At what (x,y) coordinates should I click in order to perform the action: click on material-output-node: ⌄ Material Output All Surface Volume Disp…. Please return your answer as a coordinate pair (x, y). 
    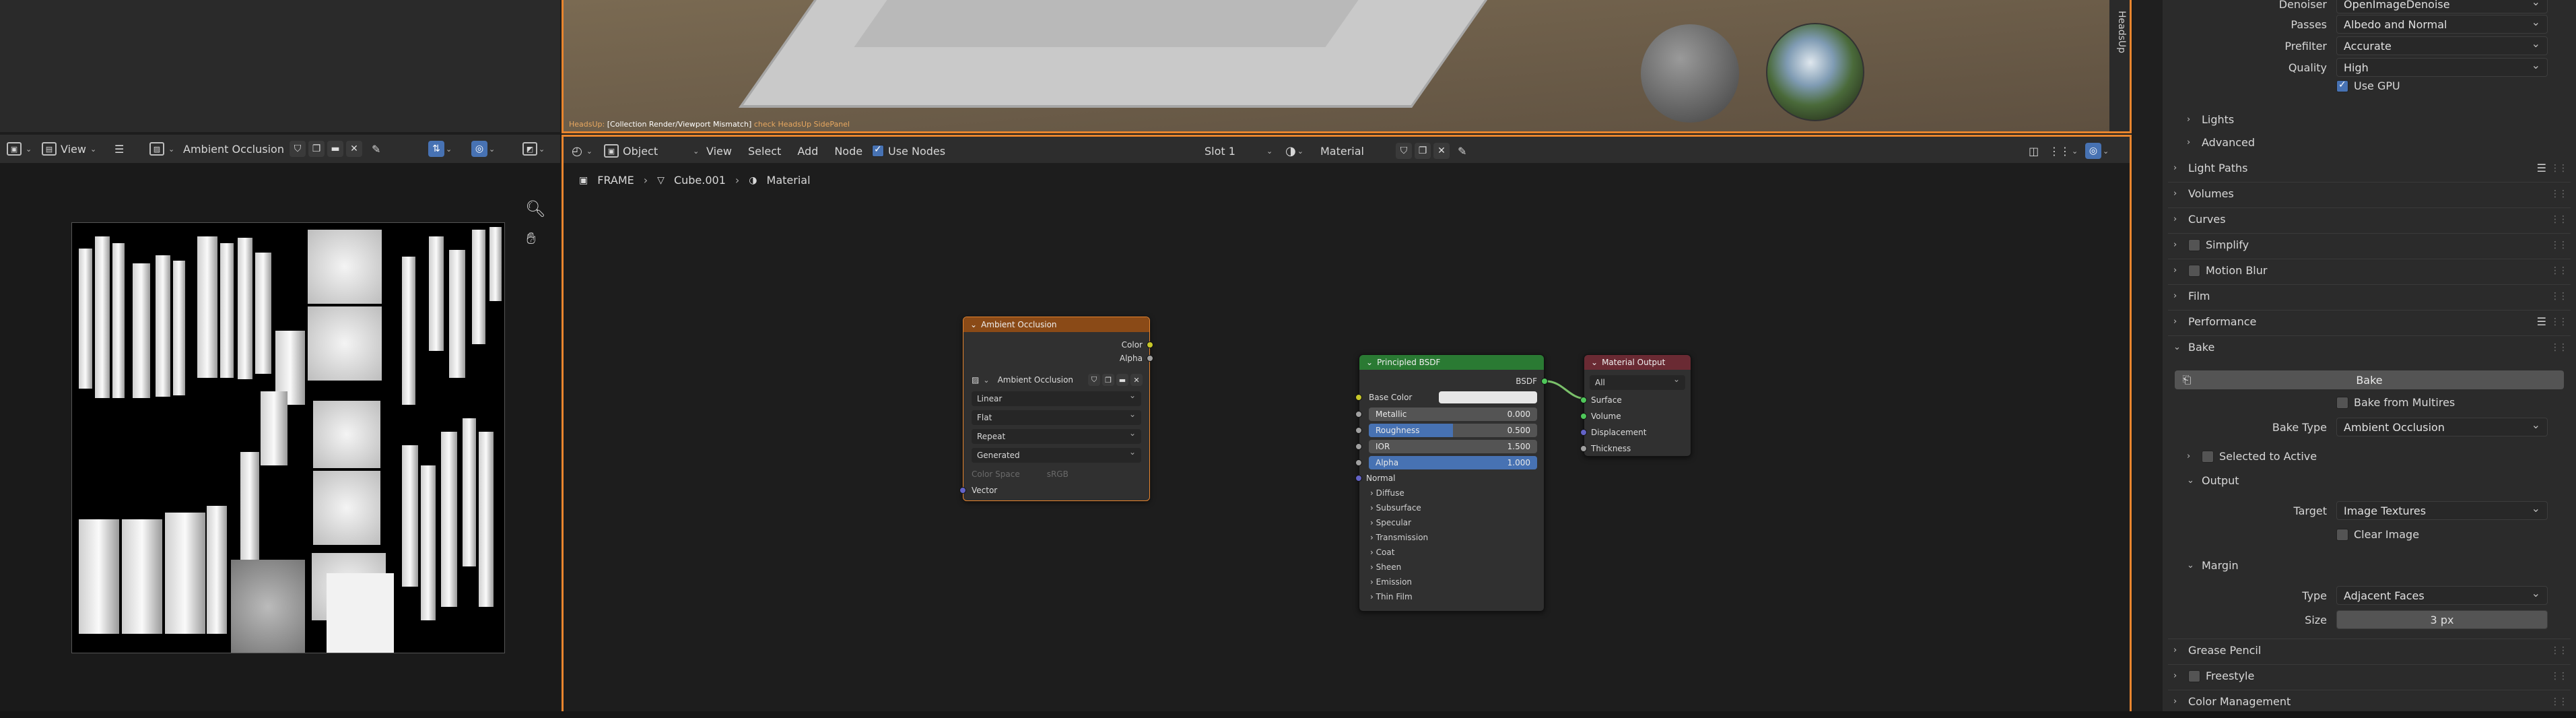
    Looking at the image, I should click on (1636, 405).